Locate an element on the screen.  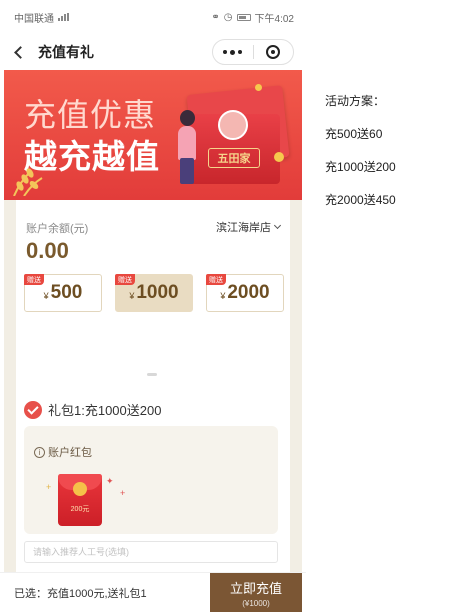
status-left: 中国联通 is located at coordinates (41, 17).